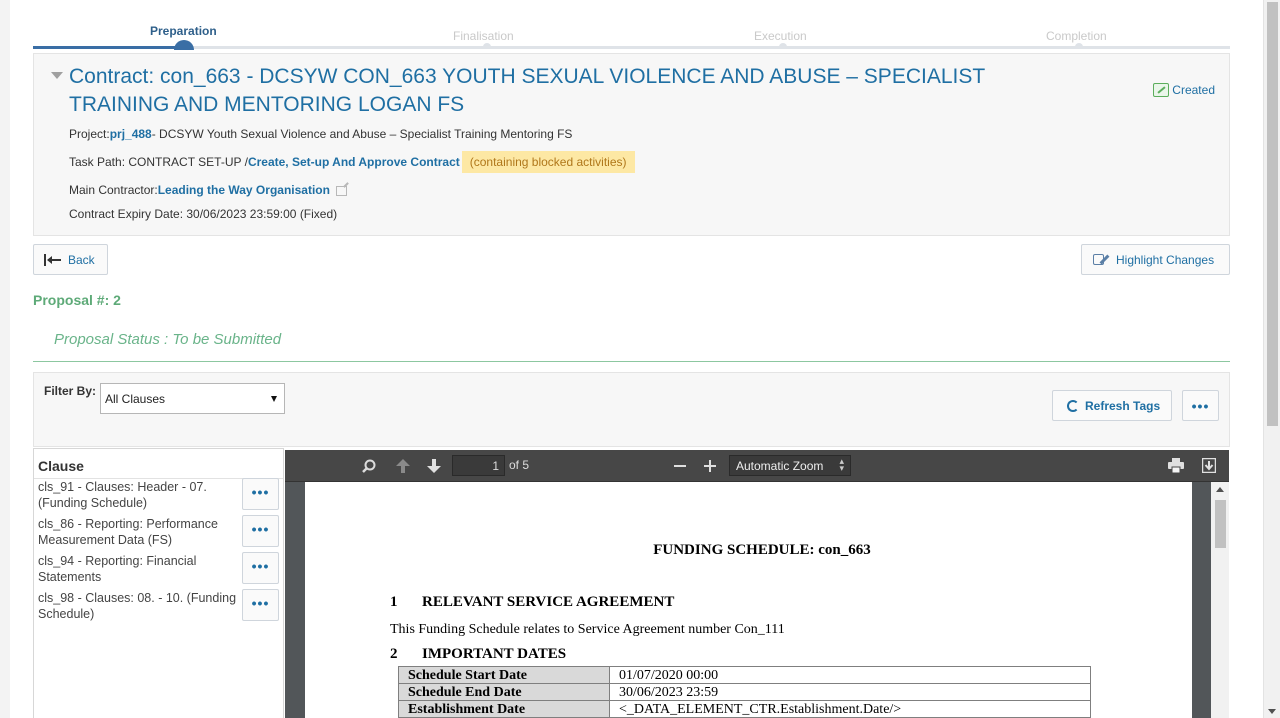  I want to click on page-number-input: 1, so click(478, 465).